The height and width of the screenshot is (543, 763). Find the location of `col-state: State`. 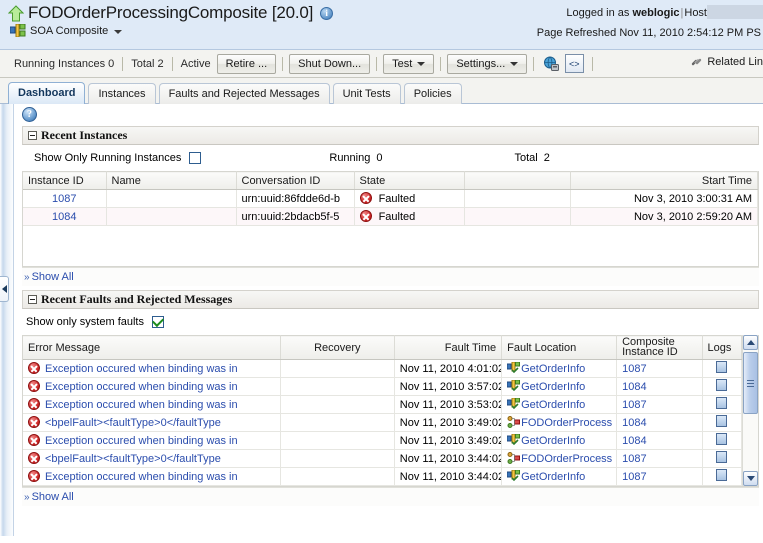

col-state: State is located at coordinates (409, 180).